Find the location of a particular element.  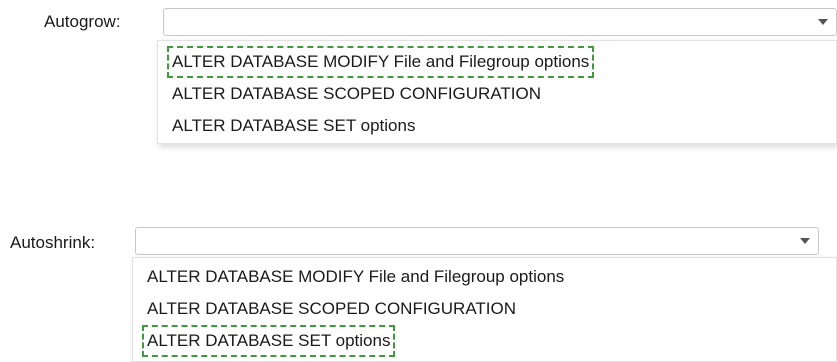

autogrow-option-set-options: ALTER DATABASE SET options is located at coordinates (293, 126).